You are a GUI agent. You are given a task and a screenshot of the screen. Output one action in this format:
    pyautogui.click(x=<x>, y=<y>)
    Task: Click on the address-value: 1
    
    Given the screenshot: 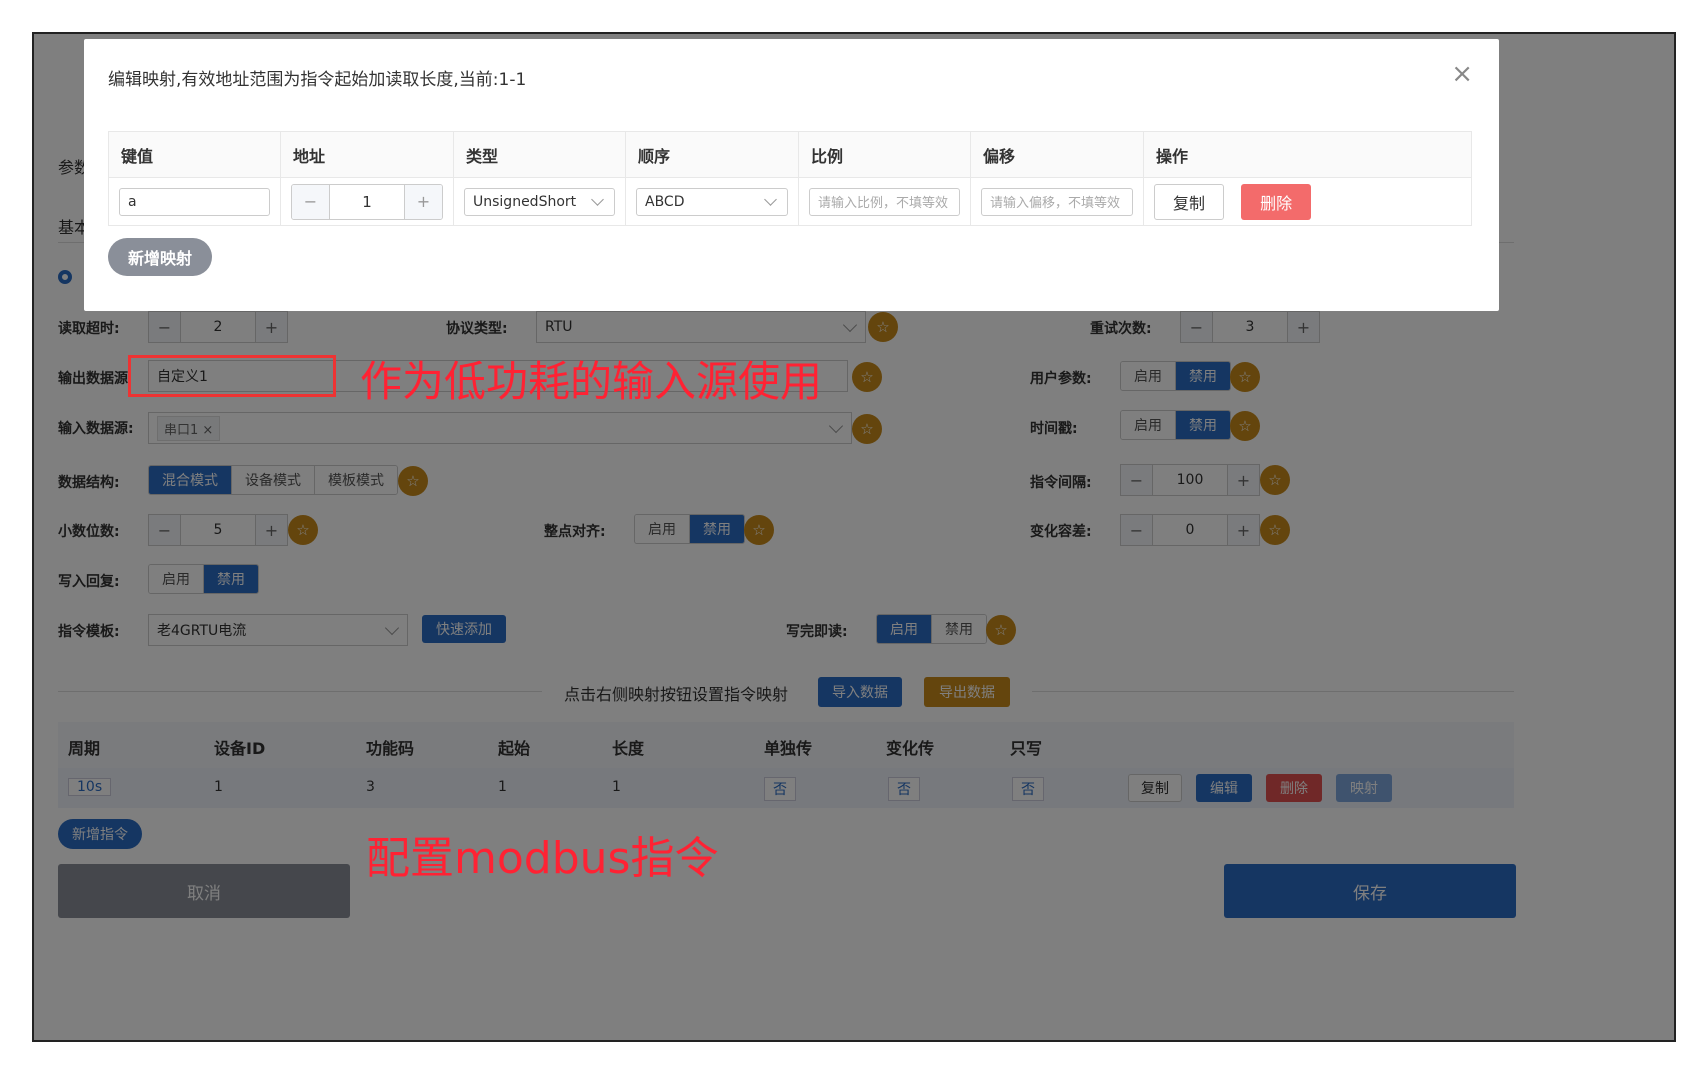 What is the action you would take?
    pyautogui.click(x=367, y=202)
    